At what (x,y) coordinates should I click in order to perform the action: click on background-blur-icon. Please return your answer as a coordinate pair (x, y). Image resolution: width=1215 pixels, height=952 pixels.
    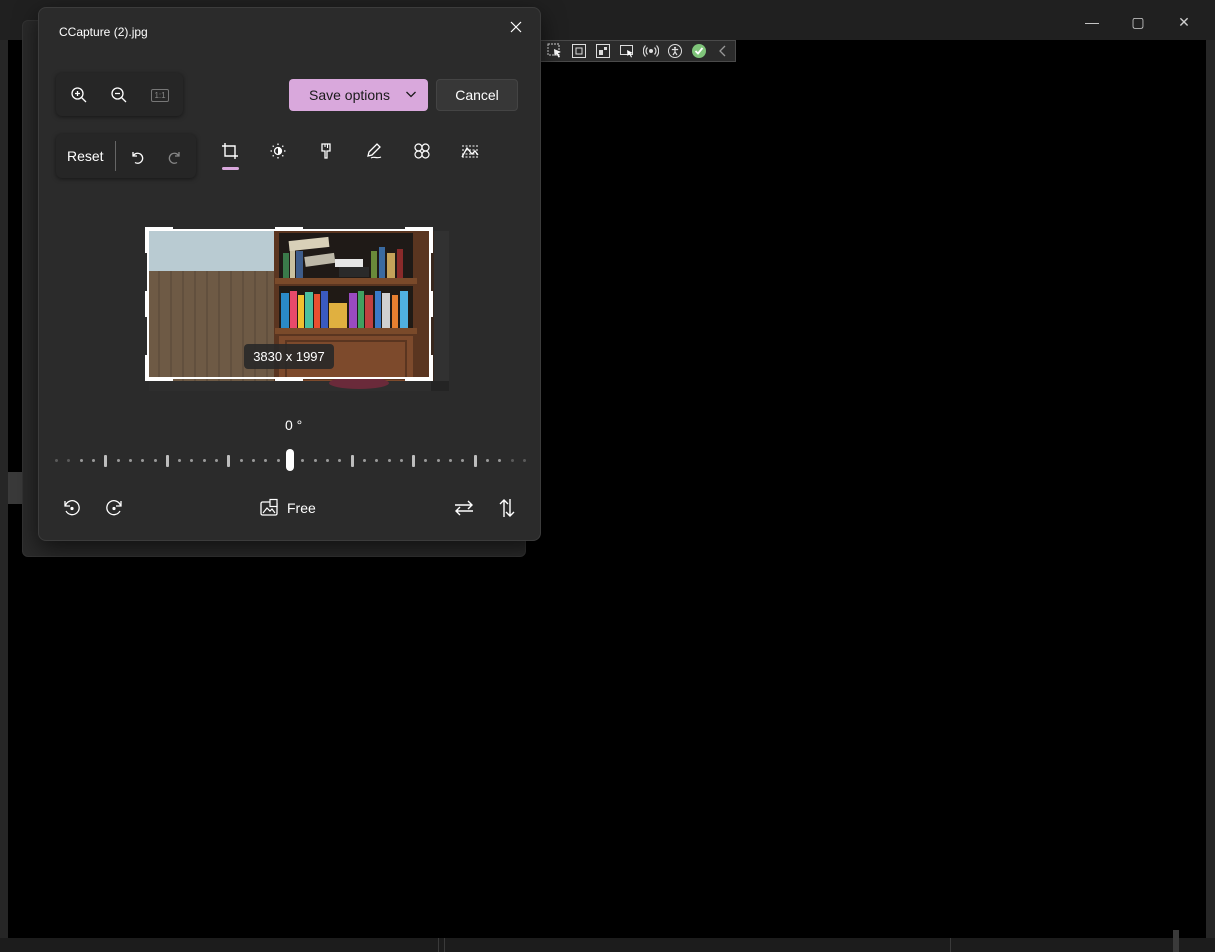
    Looking at the image, I should click on (470, 151).